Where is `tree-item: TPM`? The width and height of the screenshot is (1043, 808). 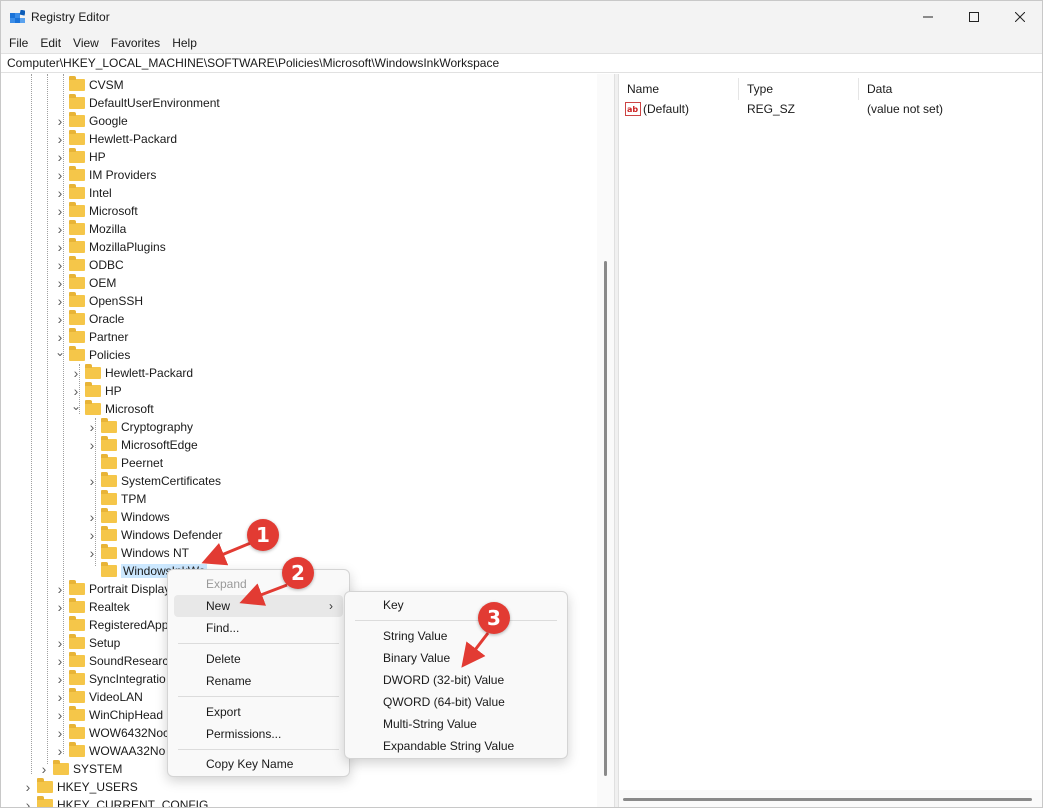 tree-item: TPM is located at coordinates (116, 499).